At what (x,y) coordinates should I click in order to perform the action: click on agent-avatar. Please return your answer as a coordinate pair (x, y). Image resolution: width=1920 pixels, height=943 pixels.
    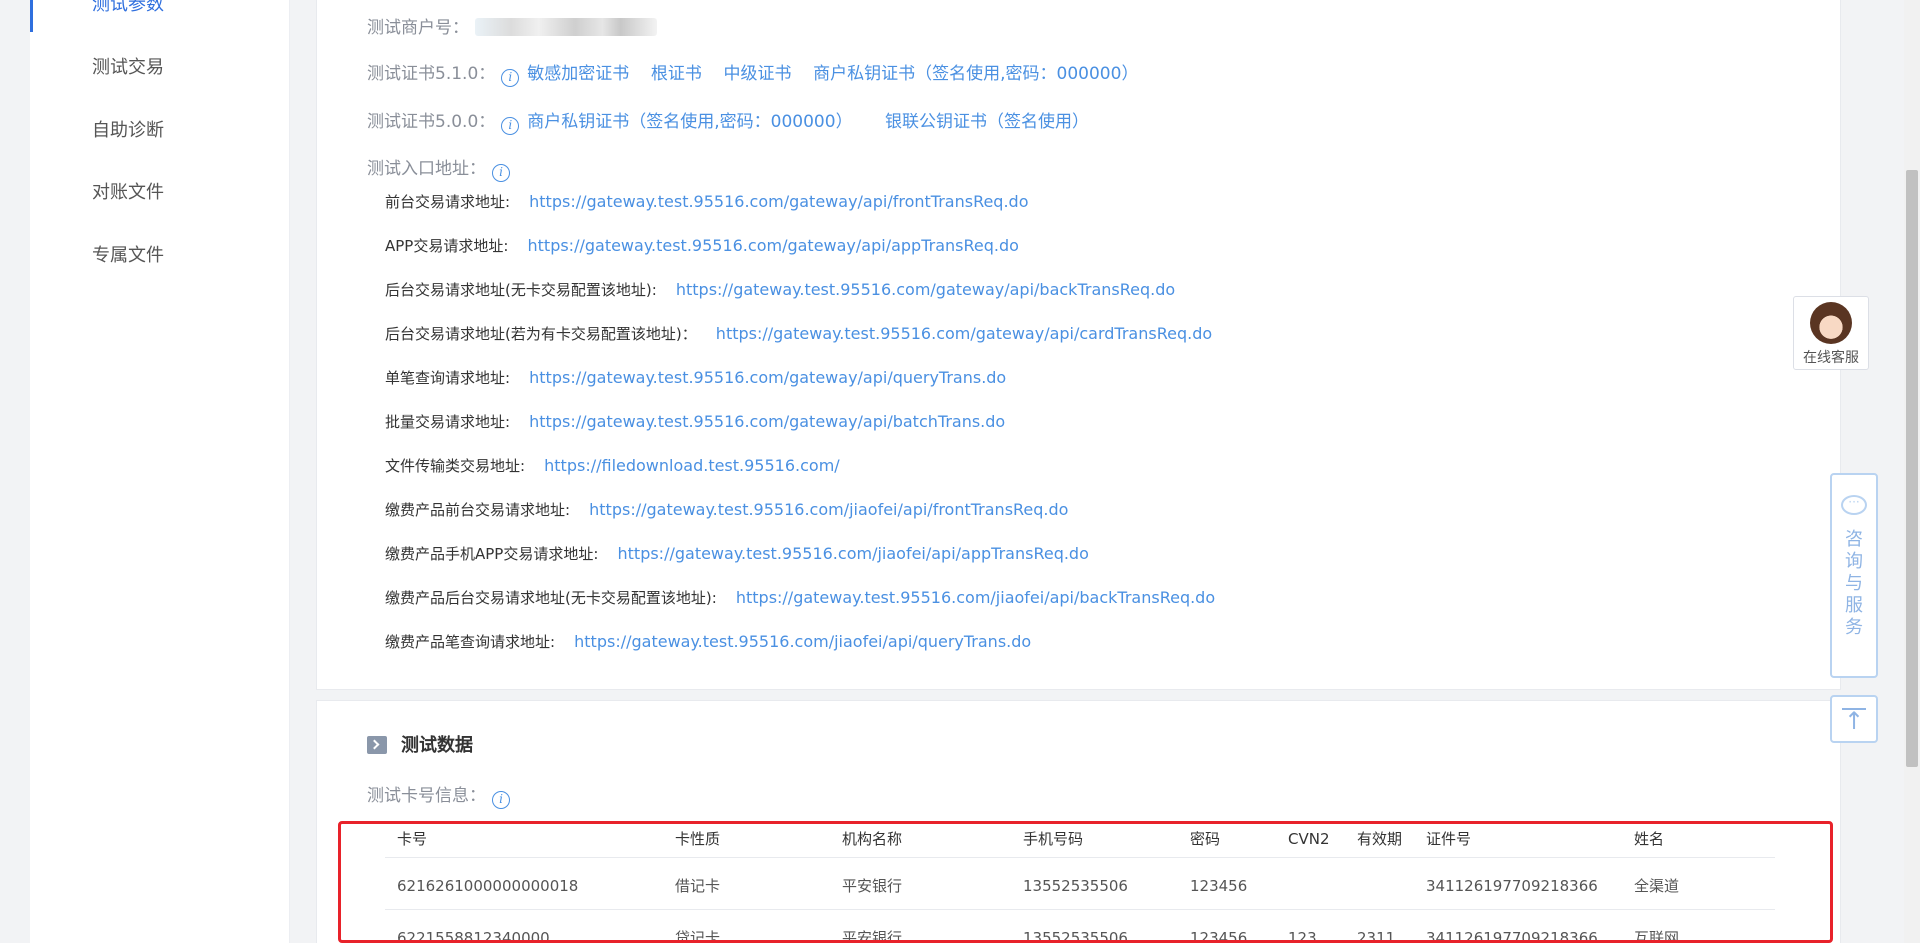
    Looking at the image, I should click on (1831, 323).